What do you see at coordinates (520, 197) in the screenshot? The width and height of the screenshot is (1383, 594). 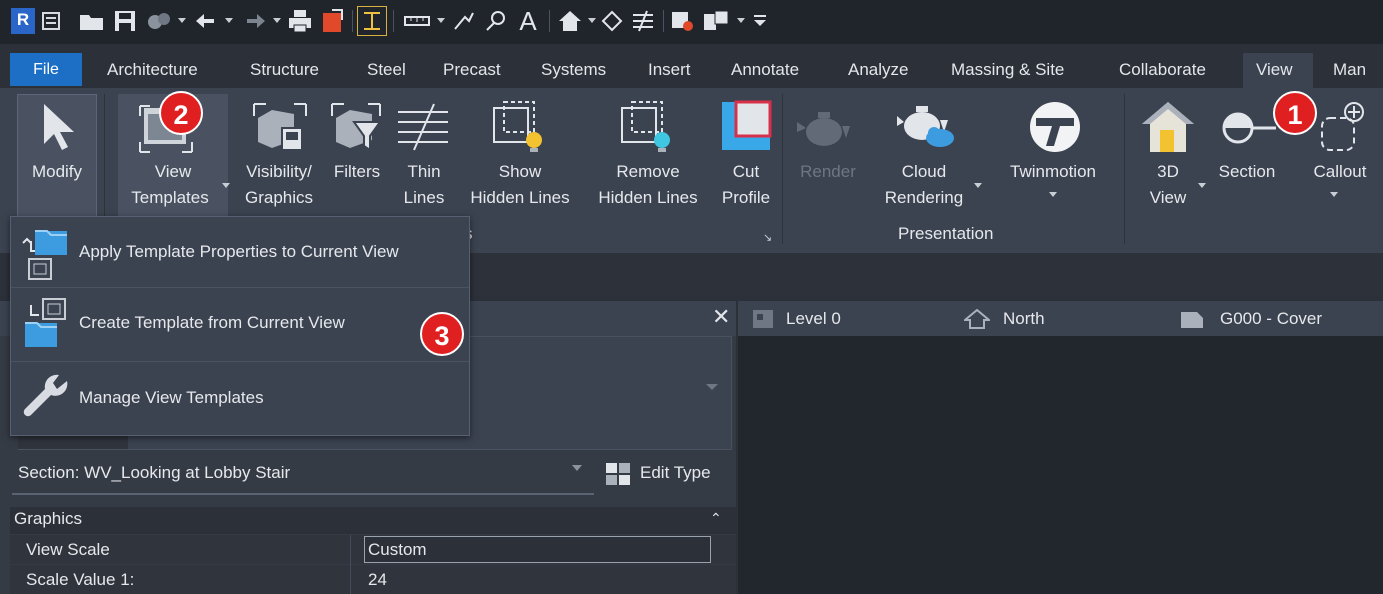 I see `show-hidden-lines-label-2: Hidden Lines` at bounding box center [520, 197].